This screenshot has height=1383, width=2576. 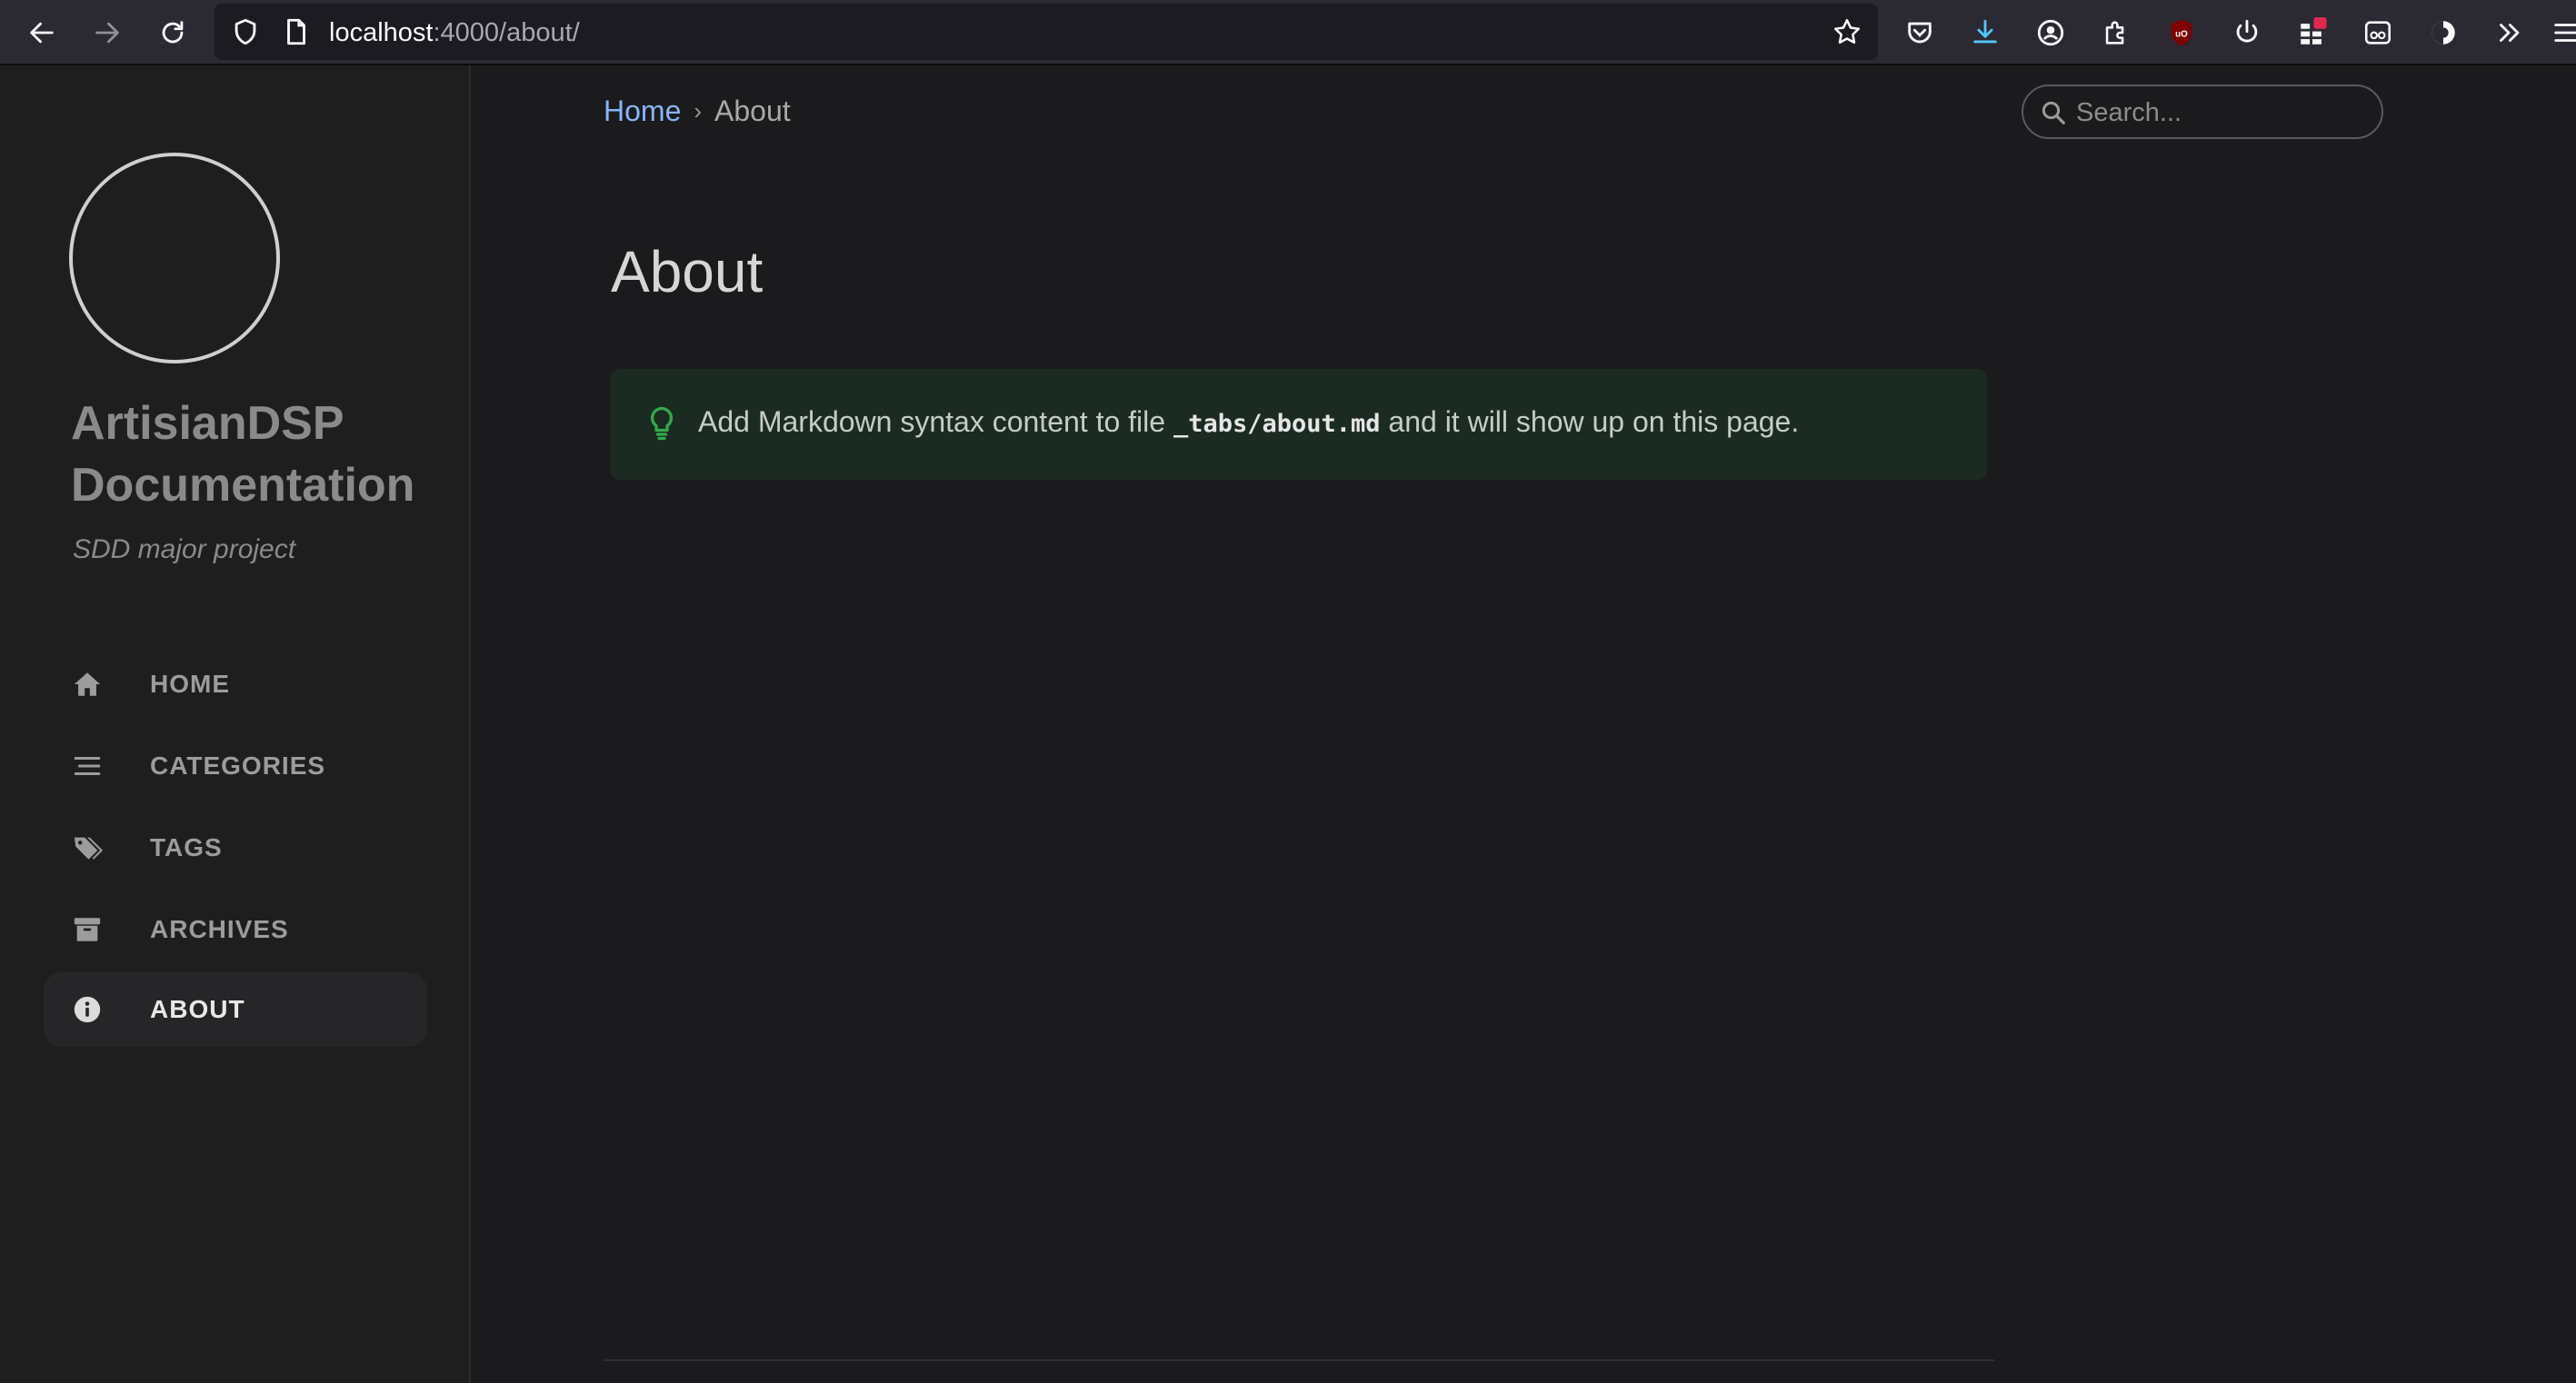 What do you see at coordinates (506, 32) in the screenshot?
I see `url-path: :4000/about/` at bounding box center [506, 32].